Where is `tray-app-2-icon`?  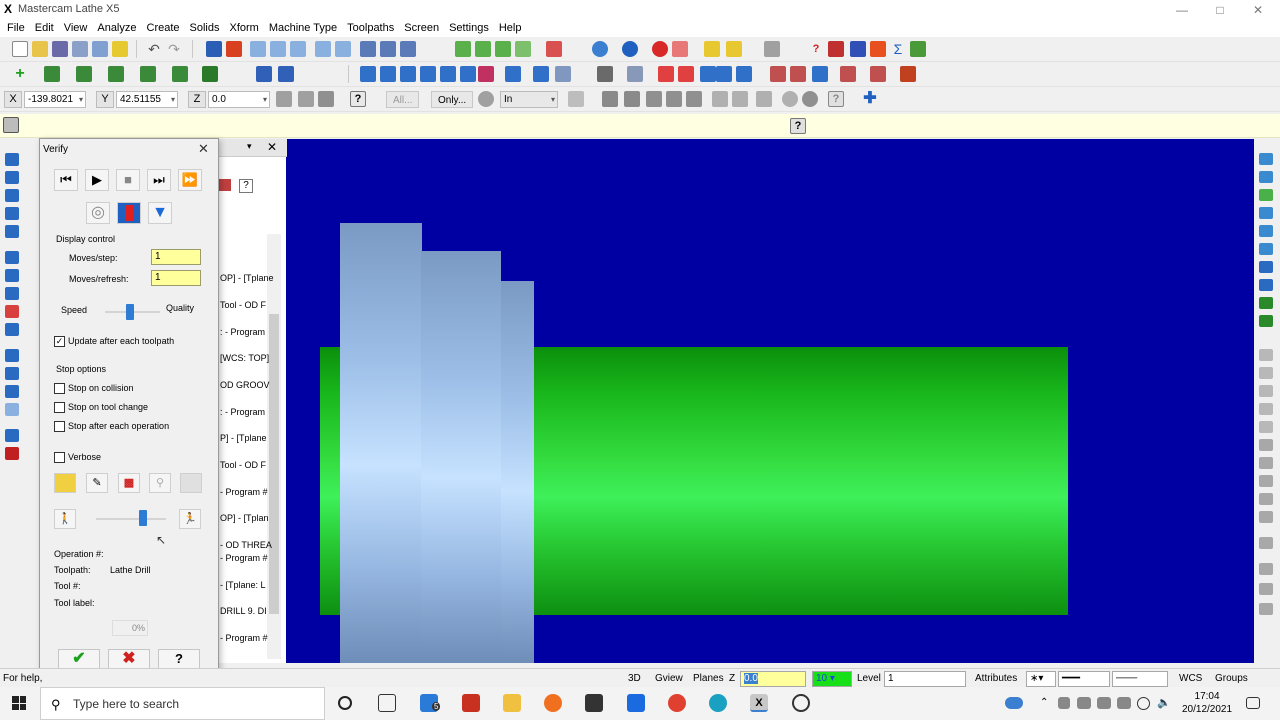 tray-app-2-icon is located at coordinates (1084, 703).